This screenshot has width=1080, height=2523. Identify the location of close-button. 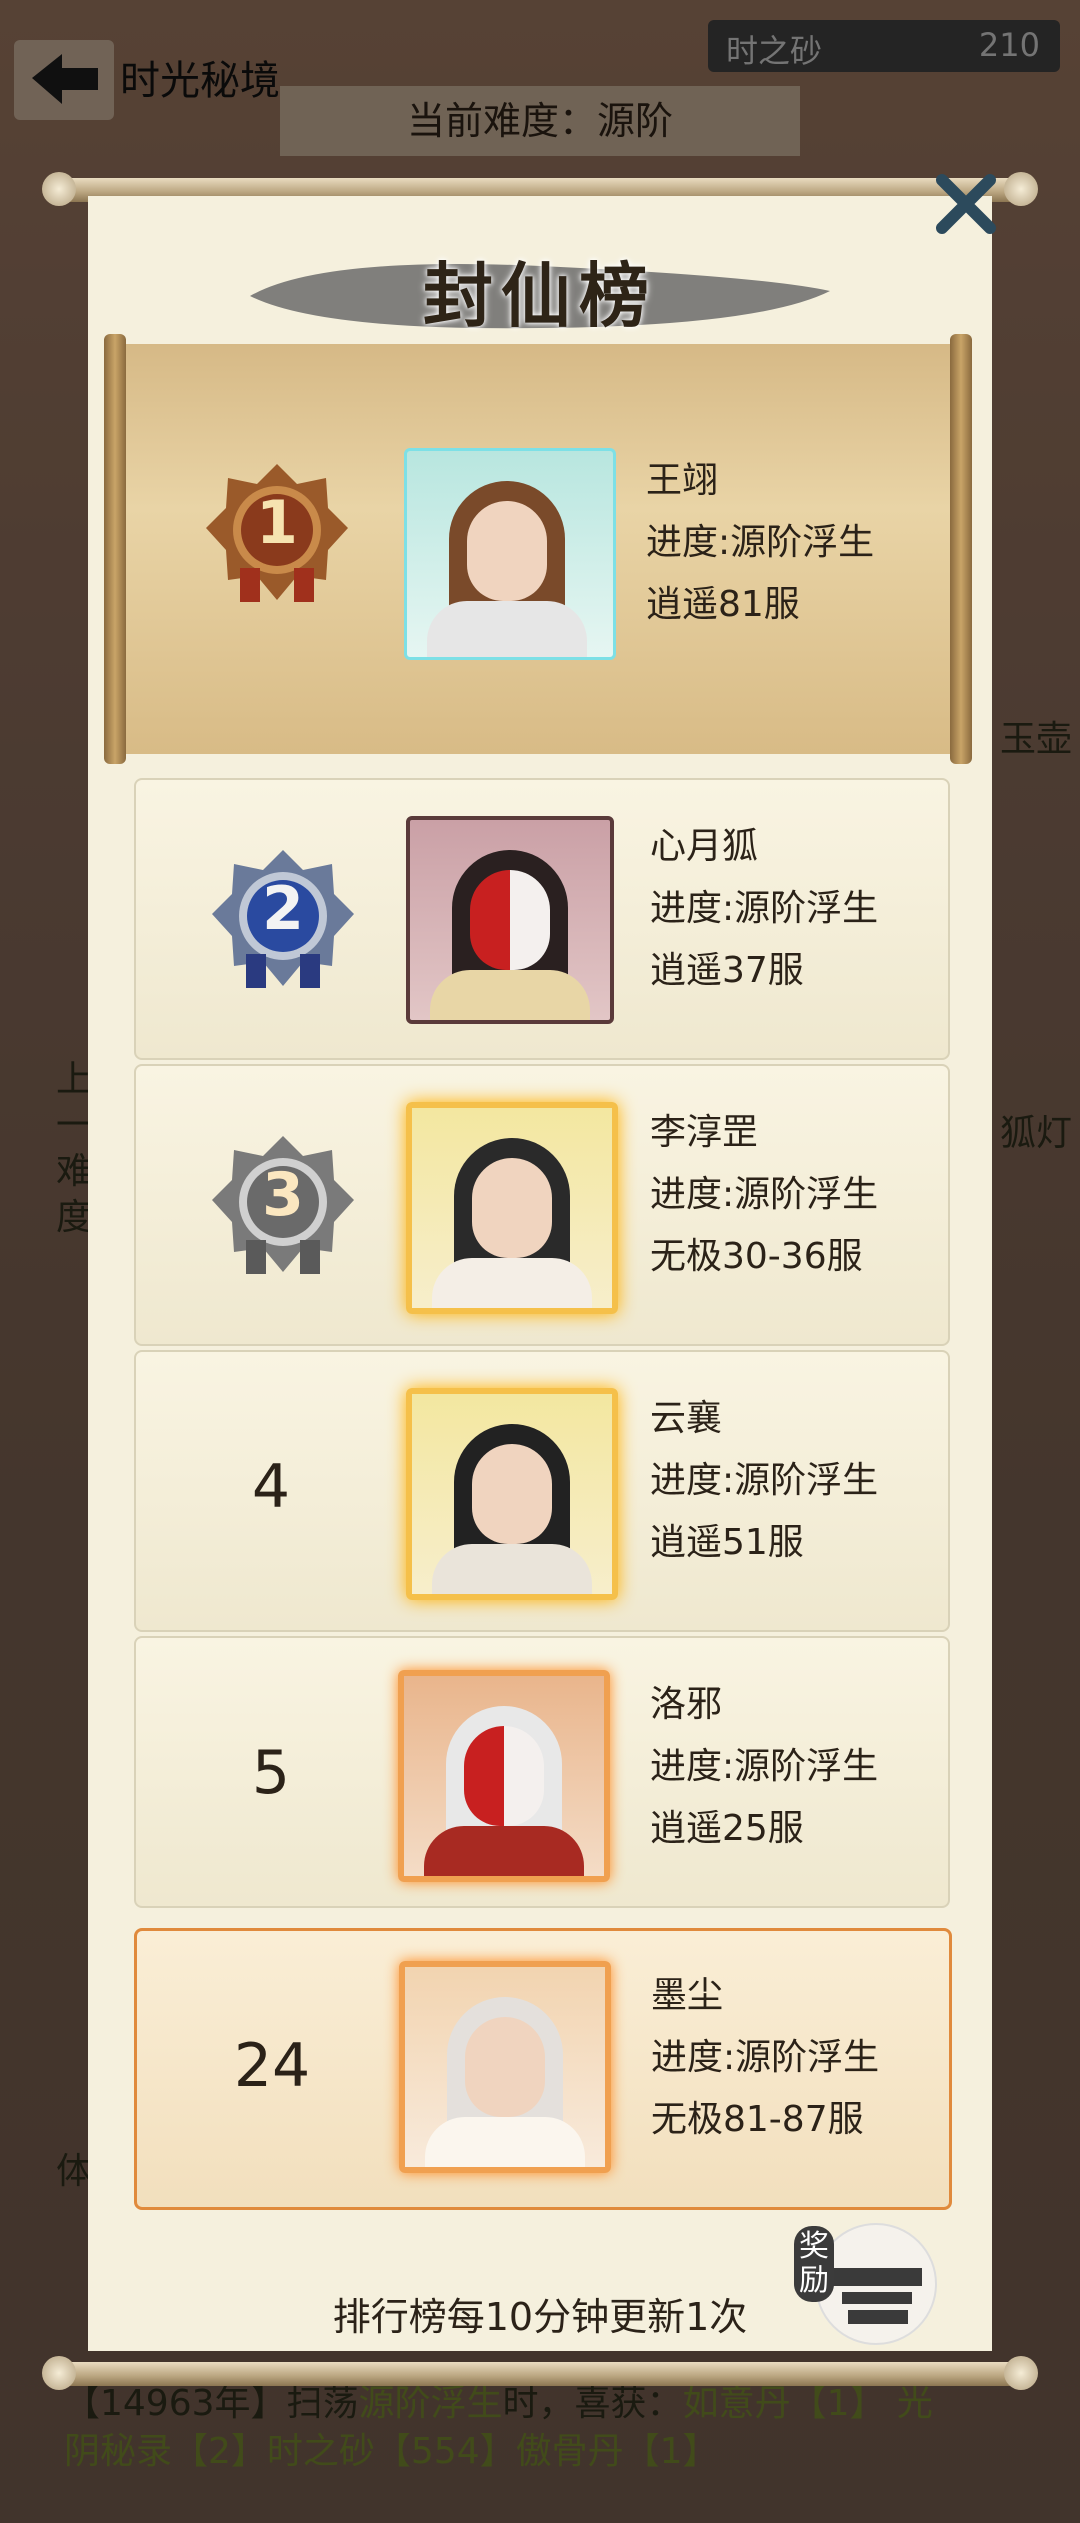
(965, 205).